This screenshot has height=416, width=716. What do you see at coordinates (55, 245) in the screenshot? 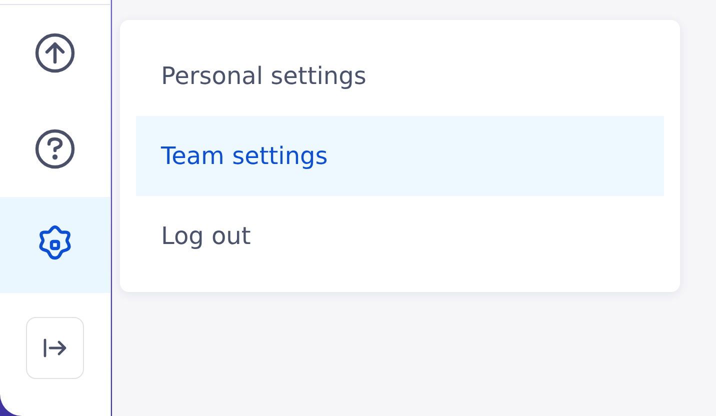
I see `sidebar-item` at bounding box center [55, 245].